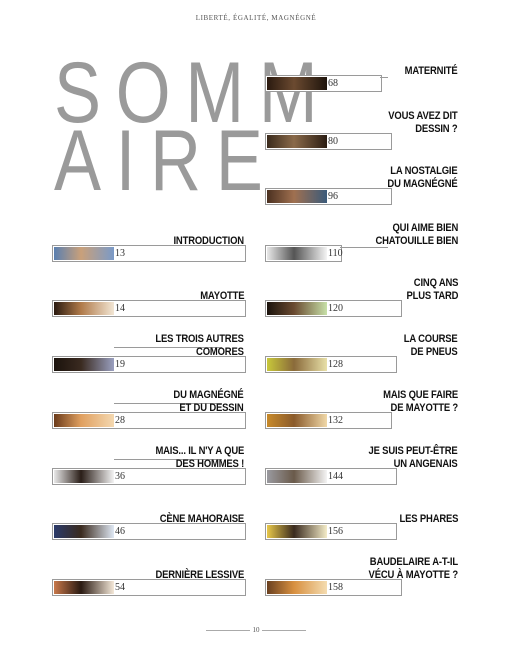 The height and width of the screenshot is (661, 512). What do you see at coordinates (209, 402) in the screenshot?
I see `toc-entry-title: DU MAGNÉGNÉ ET DU DESSIN` at bounding box center [209, 402].